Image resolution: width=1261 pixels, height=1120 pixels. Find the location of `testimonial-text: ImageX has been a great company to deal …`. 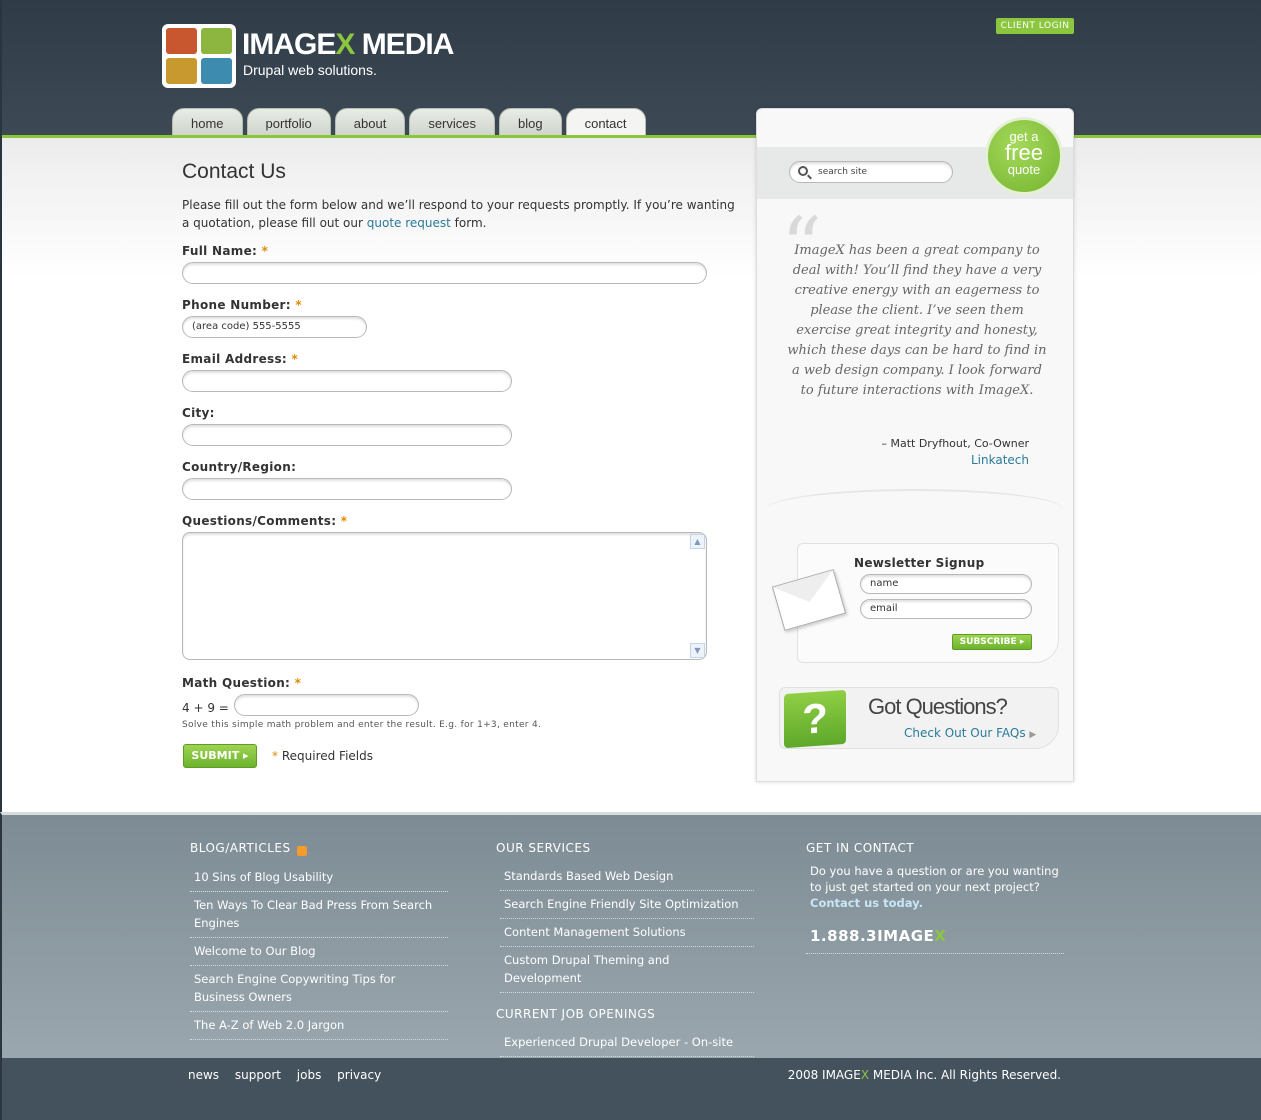

testimonial-text: ImageX has been a great company to deal … is located at coordinates (917, 320).